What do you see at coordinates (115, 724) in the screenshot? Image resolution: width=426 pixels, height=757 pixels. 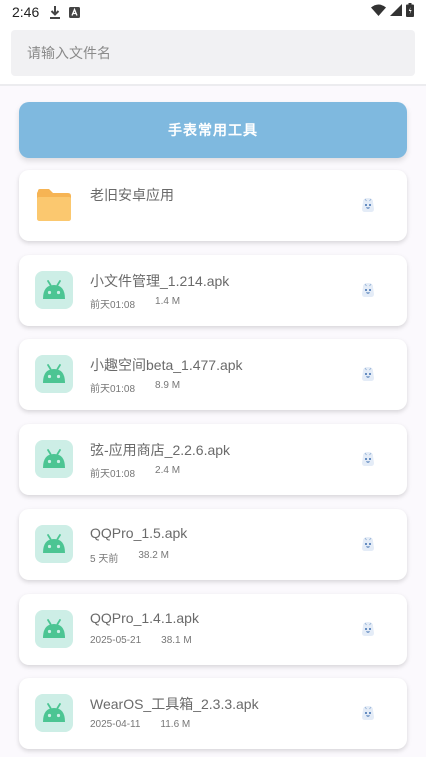 I see `file-date: 2025-04-11` at bounding box center [115, 724].